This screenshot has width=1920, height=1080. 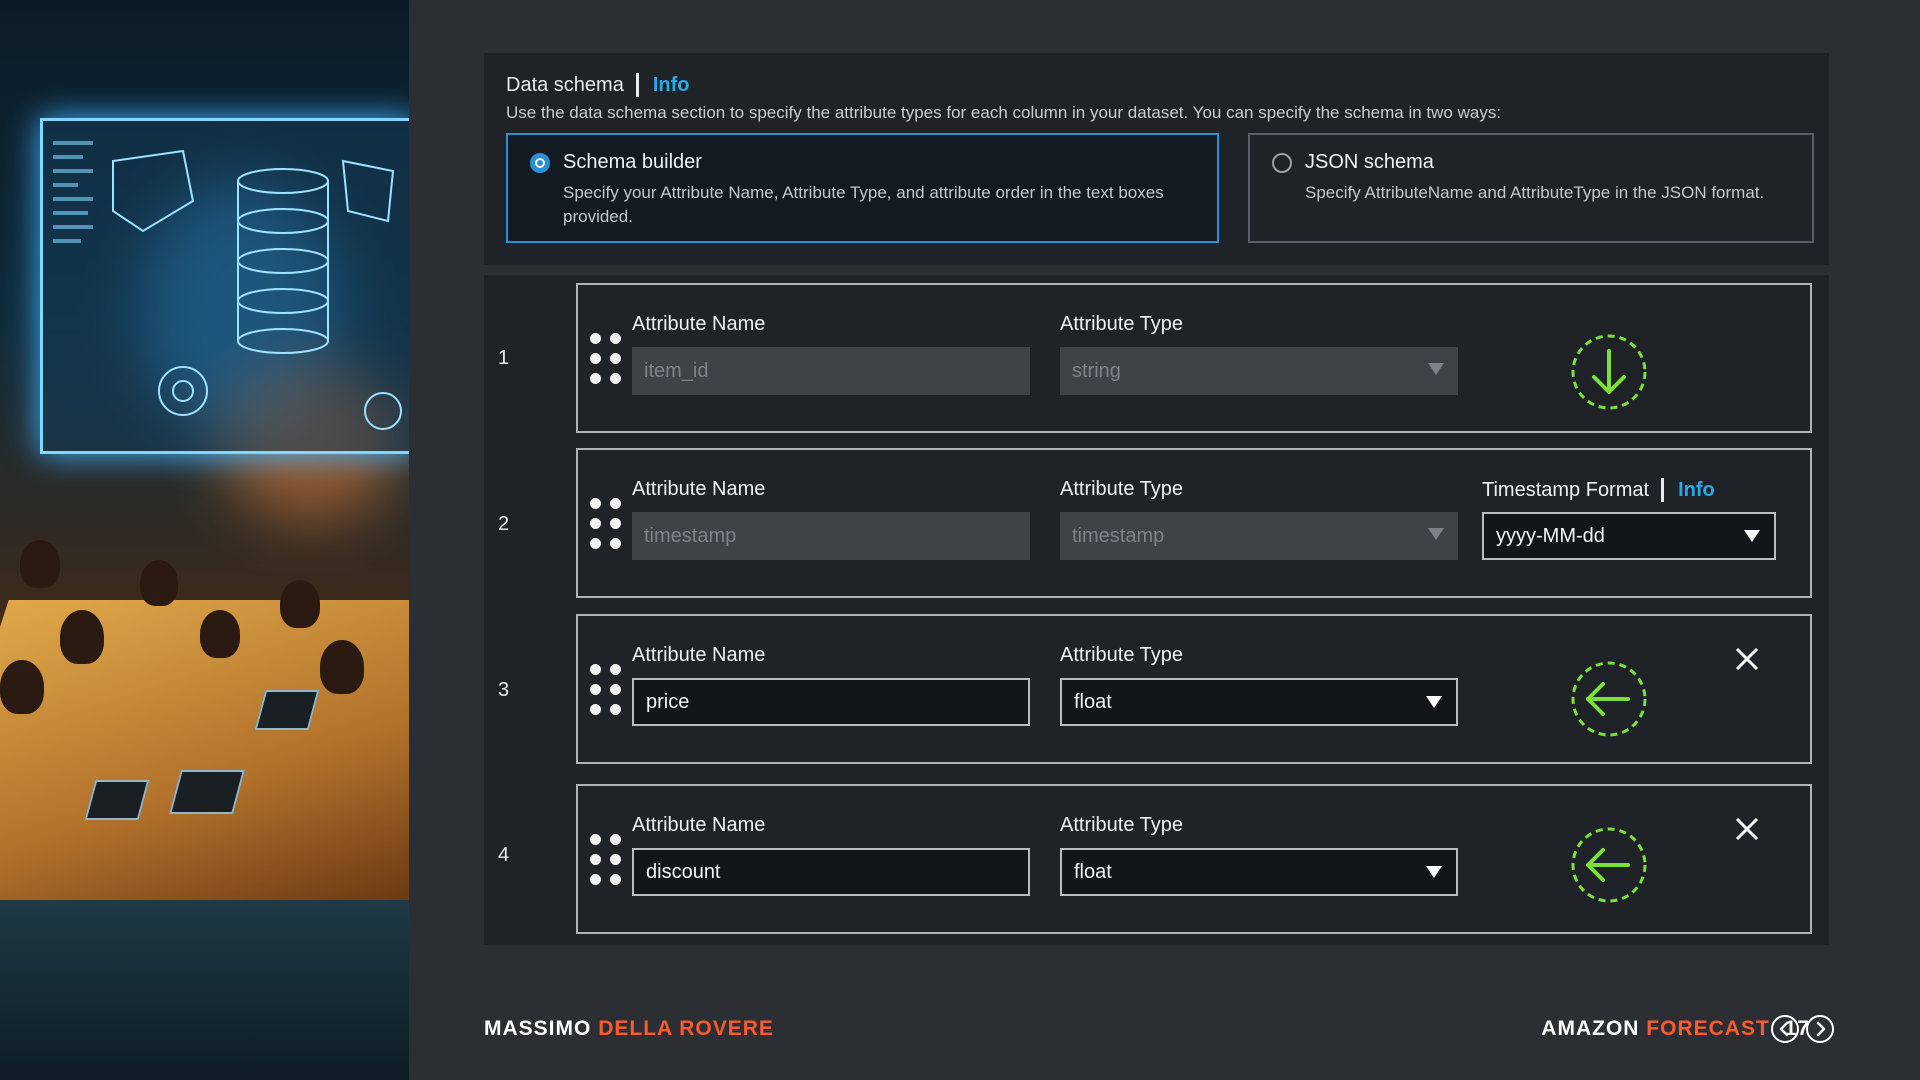 What do you see at coordinates (1566, 489) in the screenshot?
I see `timestamp-format-label: Timestamp Format` at bounding box center [1566, 489].